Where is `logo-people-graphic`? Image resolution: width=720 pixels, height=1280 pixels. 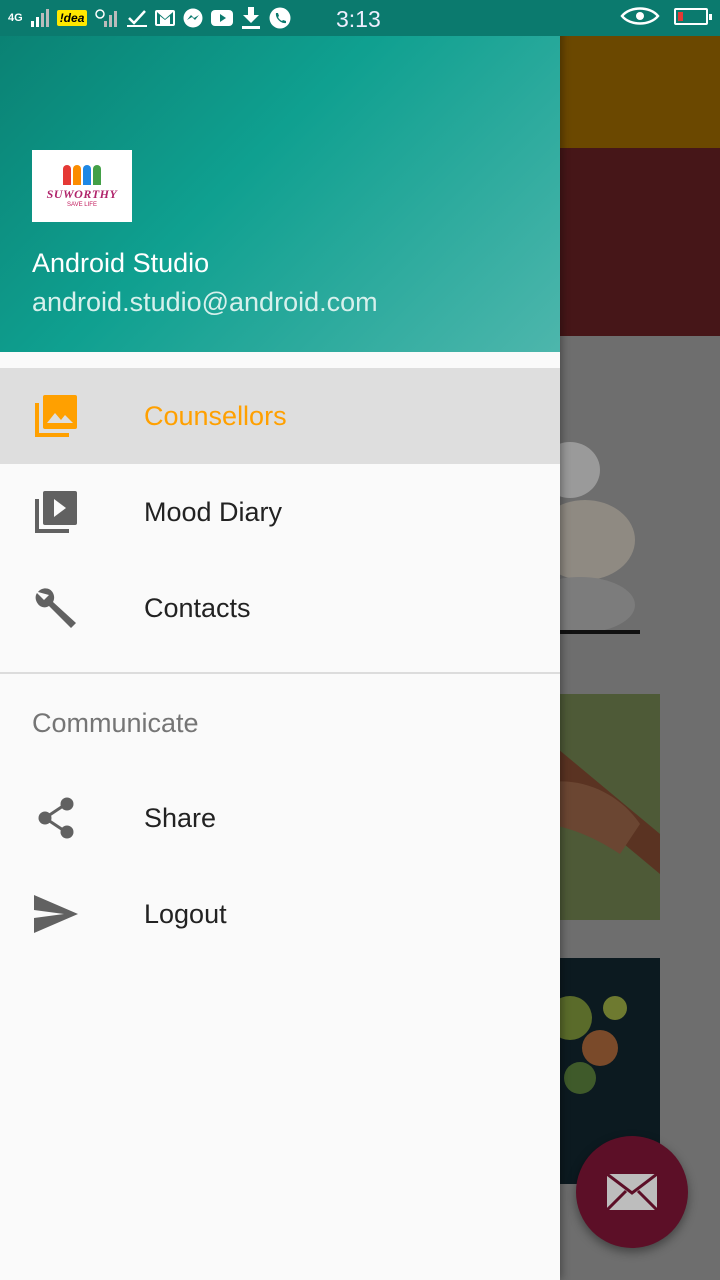
logo-people-graphic is located at coordinates (82, 174).